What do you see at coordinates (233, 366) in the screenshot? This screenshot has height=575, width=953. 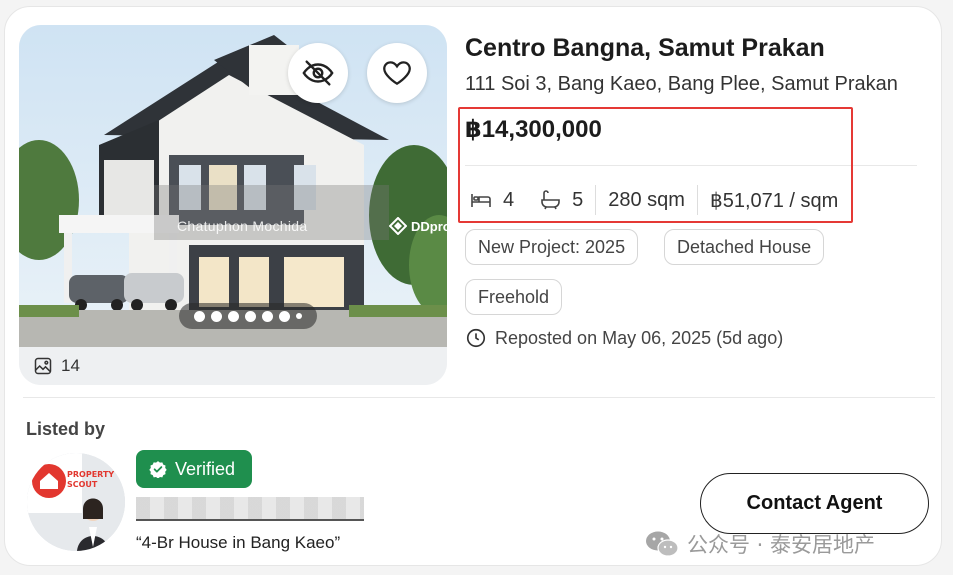 I see `photo-count: 14` at bounding box center [233, 366].